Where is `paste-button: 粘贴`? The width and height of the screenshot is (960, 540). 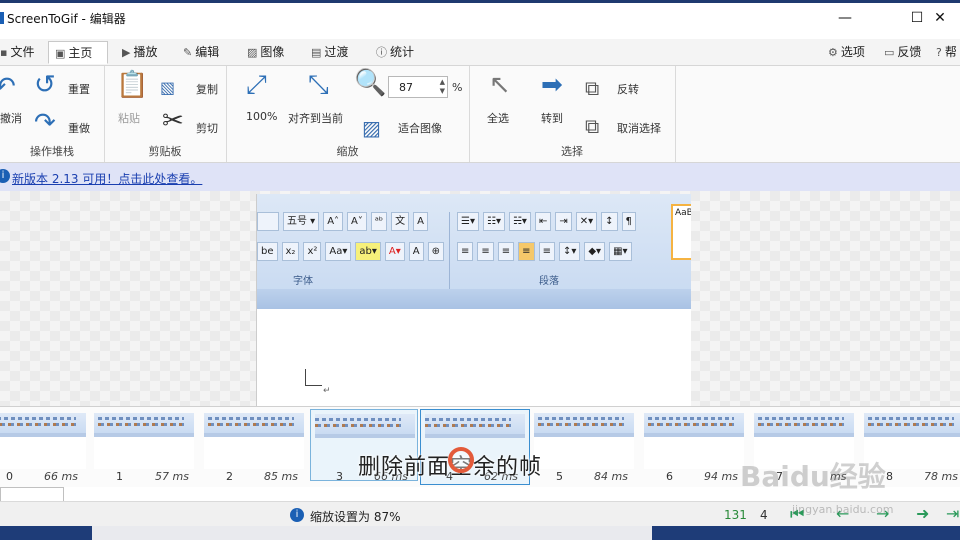
paste-button: 粘贴 is located at coordinates (129, 118).